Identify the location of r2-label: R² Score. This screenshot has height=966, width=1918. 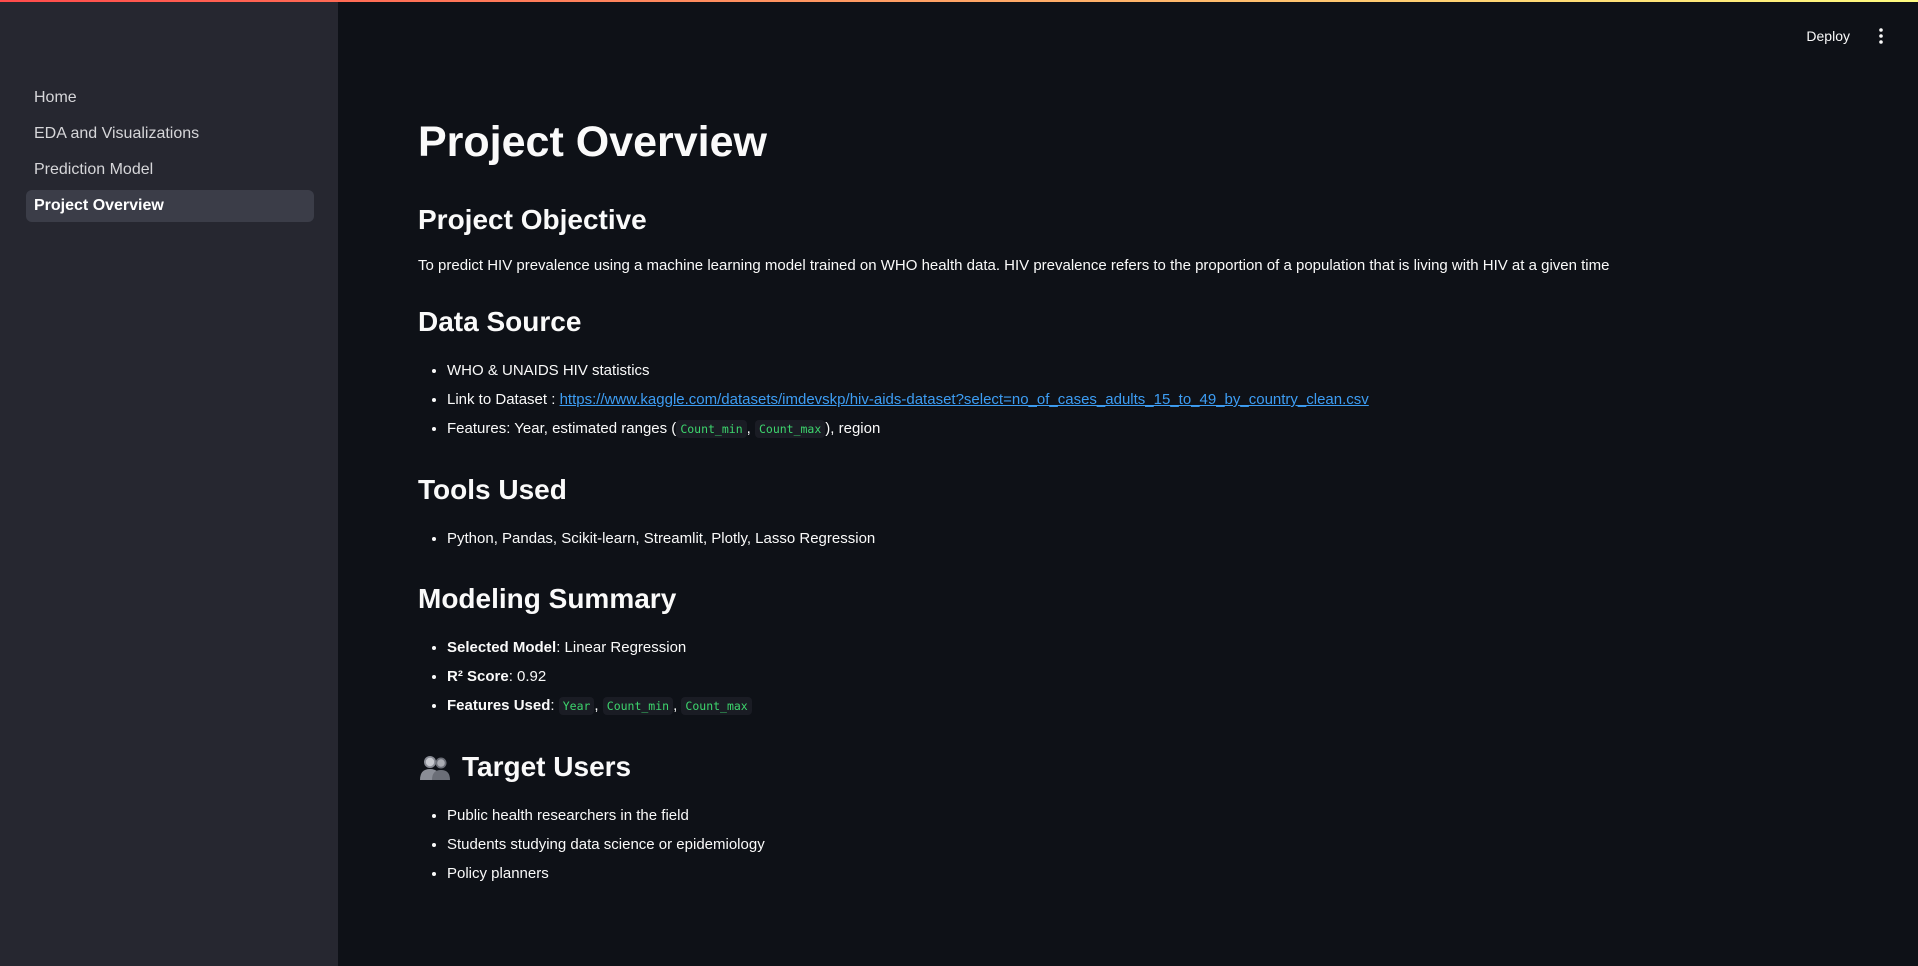
(478, 676).